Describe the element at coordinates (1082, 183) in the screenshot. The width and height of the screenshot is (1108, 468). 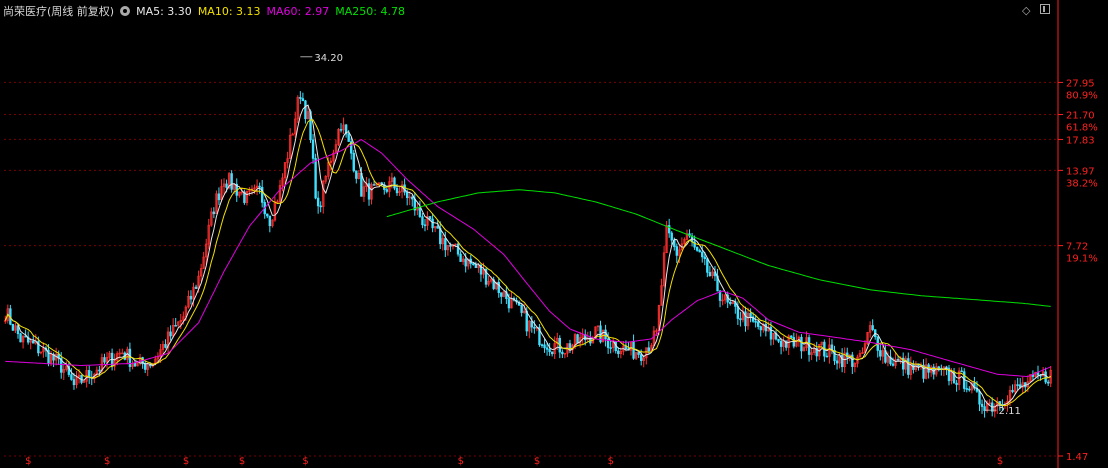
I see `axis-pct-label: 38.2%` at that location.